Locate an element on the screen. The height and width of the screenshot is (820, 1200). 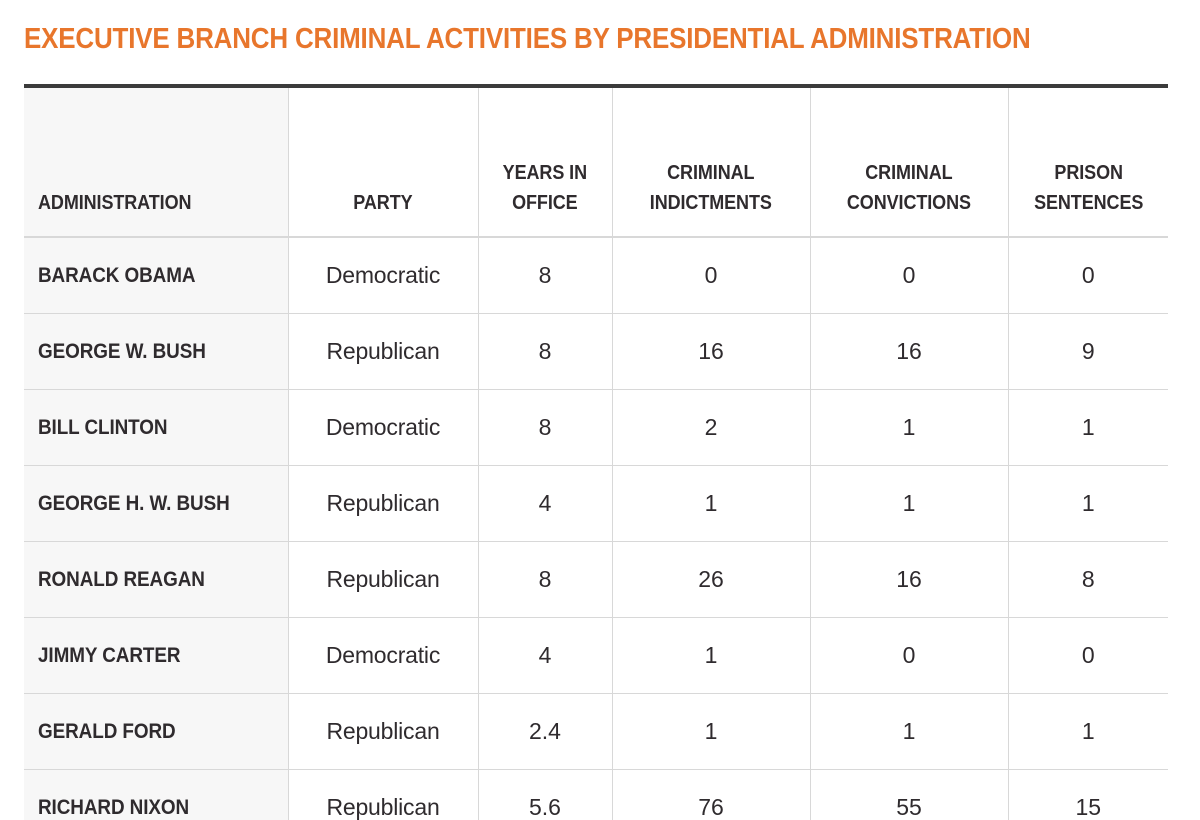
column-header-criminal-indictments-label: CRIMINAL INDICTMENTS is located at coordinates (711, 188).